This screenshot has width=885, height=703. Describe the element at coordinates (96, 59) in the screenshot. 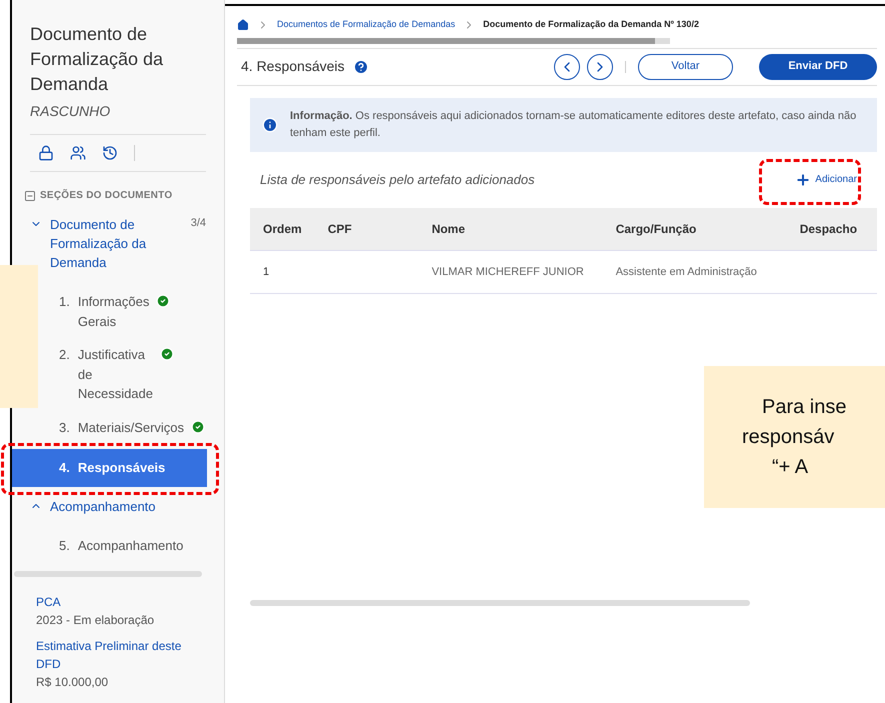

I see `document-title: Documento de Formalização da Demanda` at that location.